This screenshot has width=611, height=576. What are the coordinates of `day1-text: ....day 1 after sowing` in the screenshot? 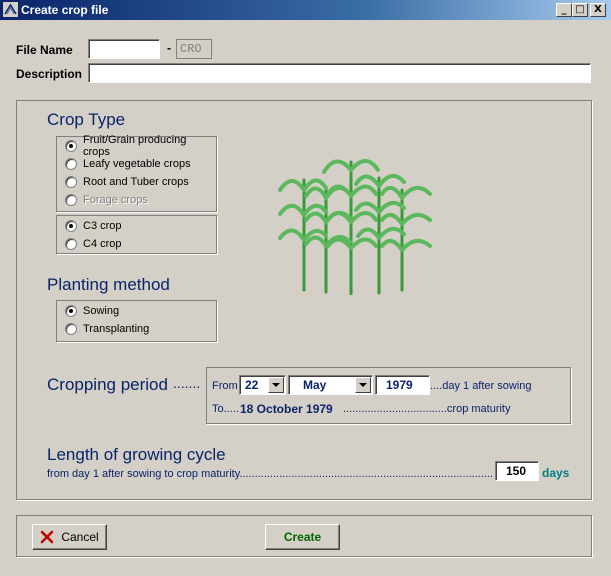 It's located at (481, 386).